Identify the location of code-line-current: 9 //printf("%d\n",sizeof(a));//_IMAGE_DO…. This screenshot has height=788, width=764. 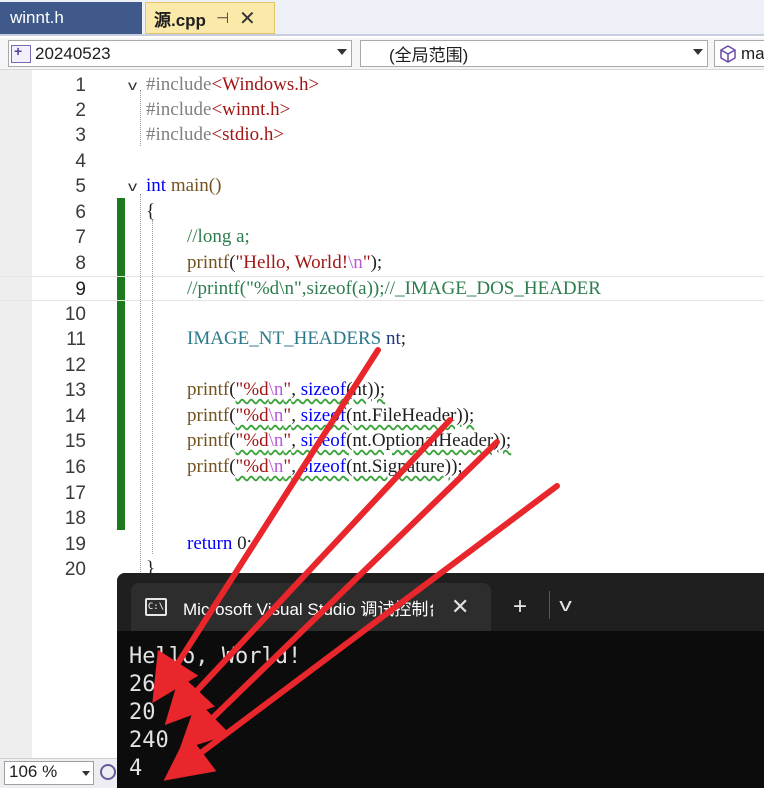
(382, 288).